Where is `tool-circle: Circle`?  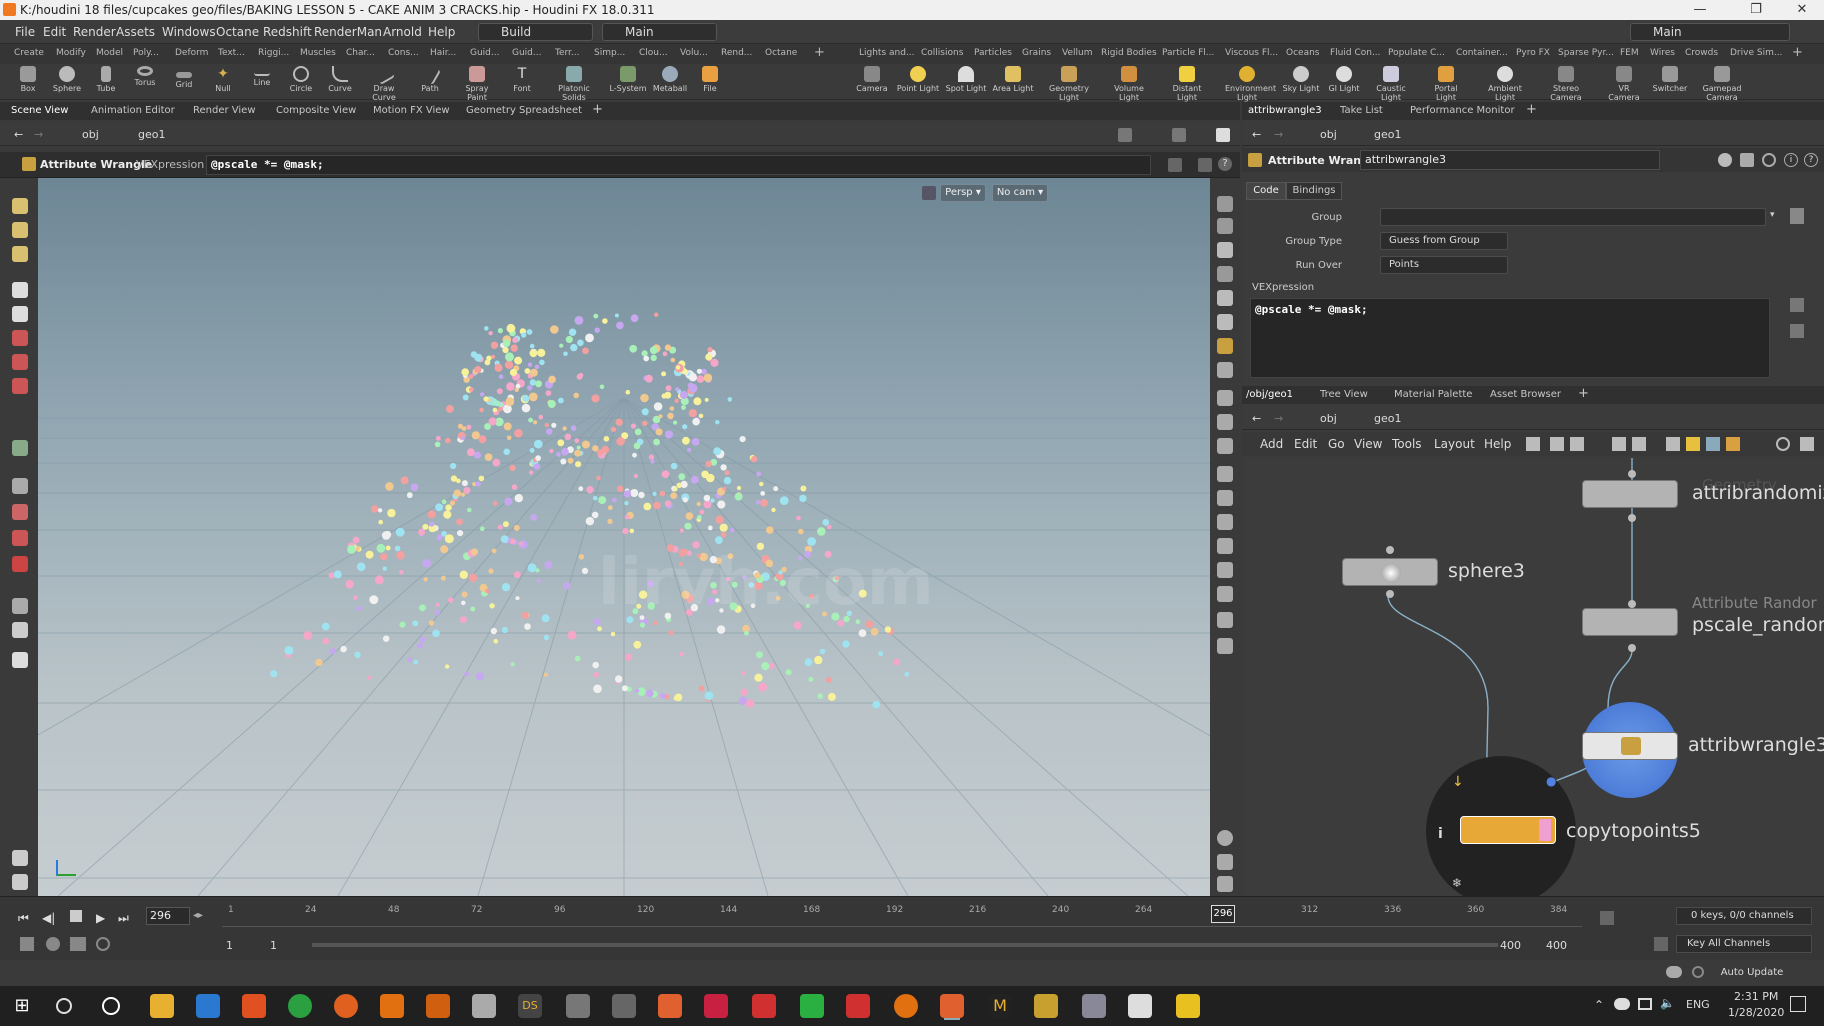 tool-circle: Circle is located at coordinates (301, 79).